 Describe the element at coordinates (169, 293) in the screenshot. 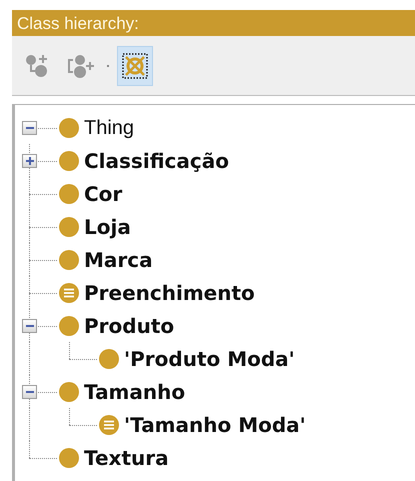

I see `class-label: Preenchimento` at that location.